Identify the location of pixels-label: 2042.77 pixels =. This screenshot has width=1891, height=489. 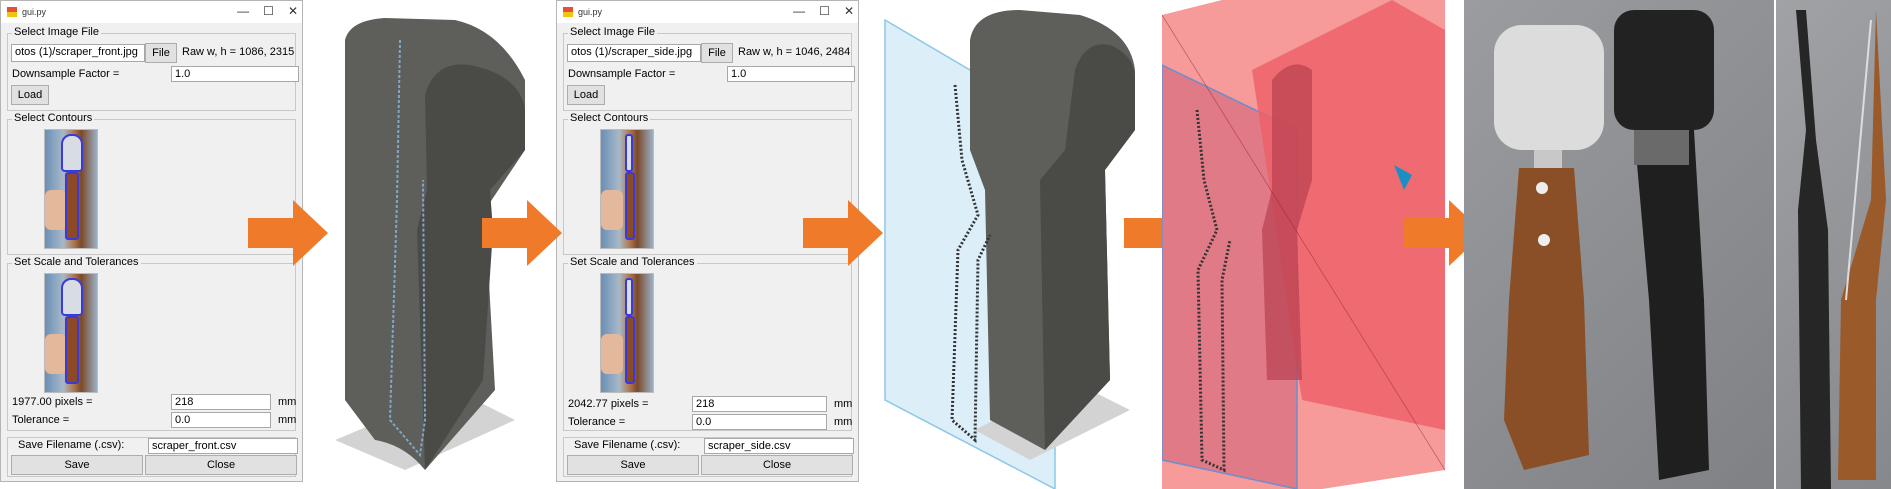
(608, 404).